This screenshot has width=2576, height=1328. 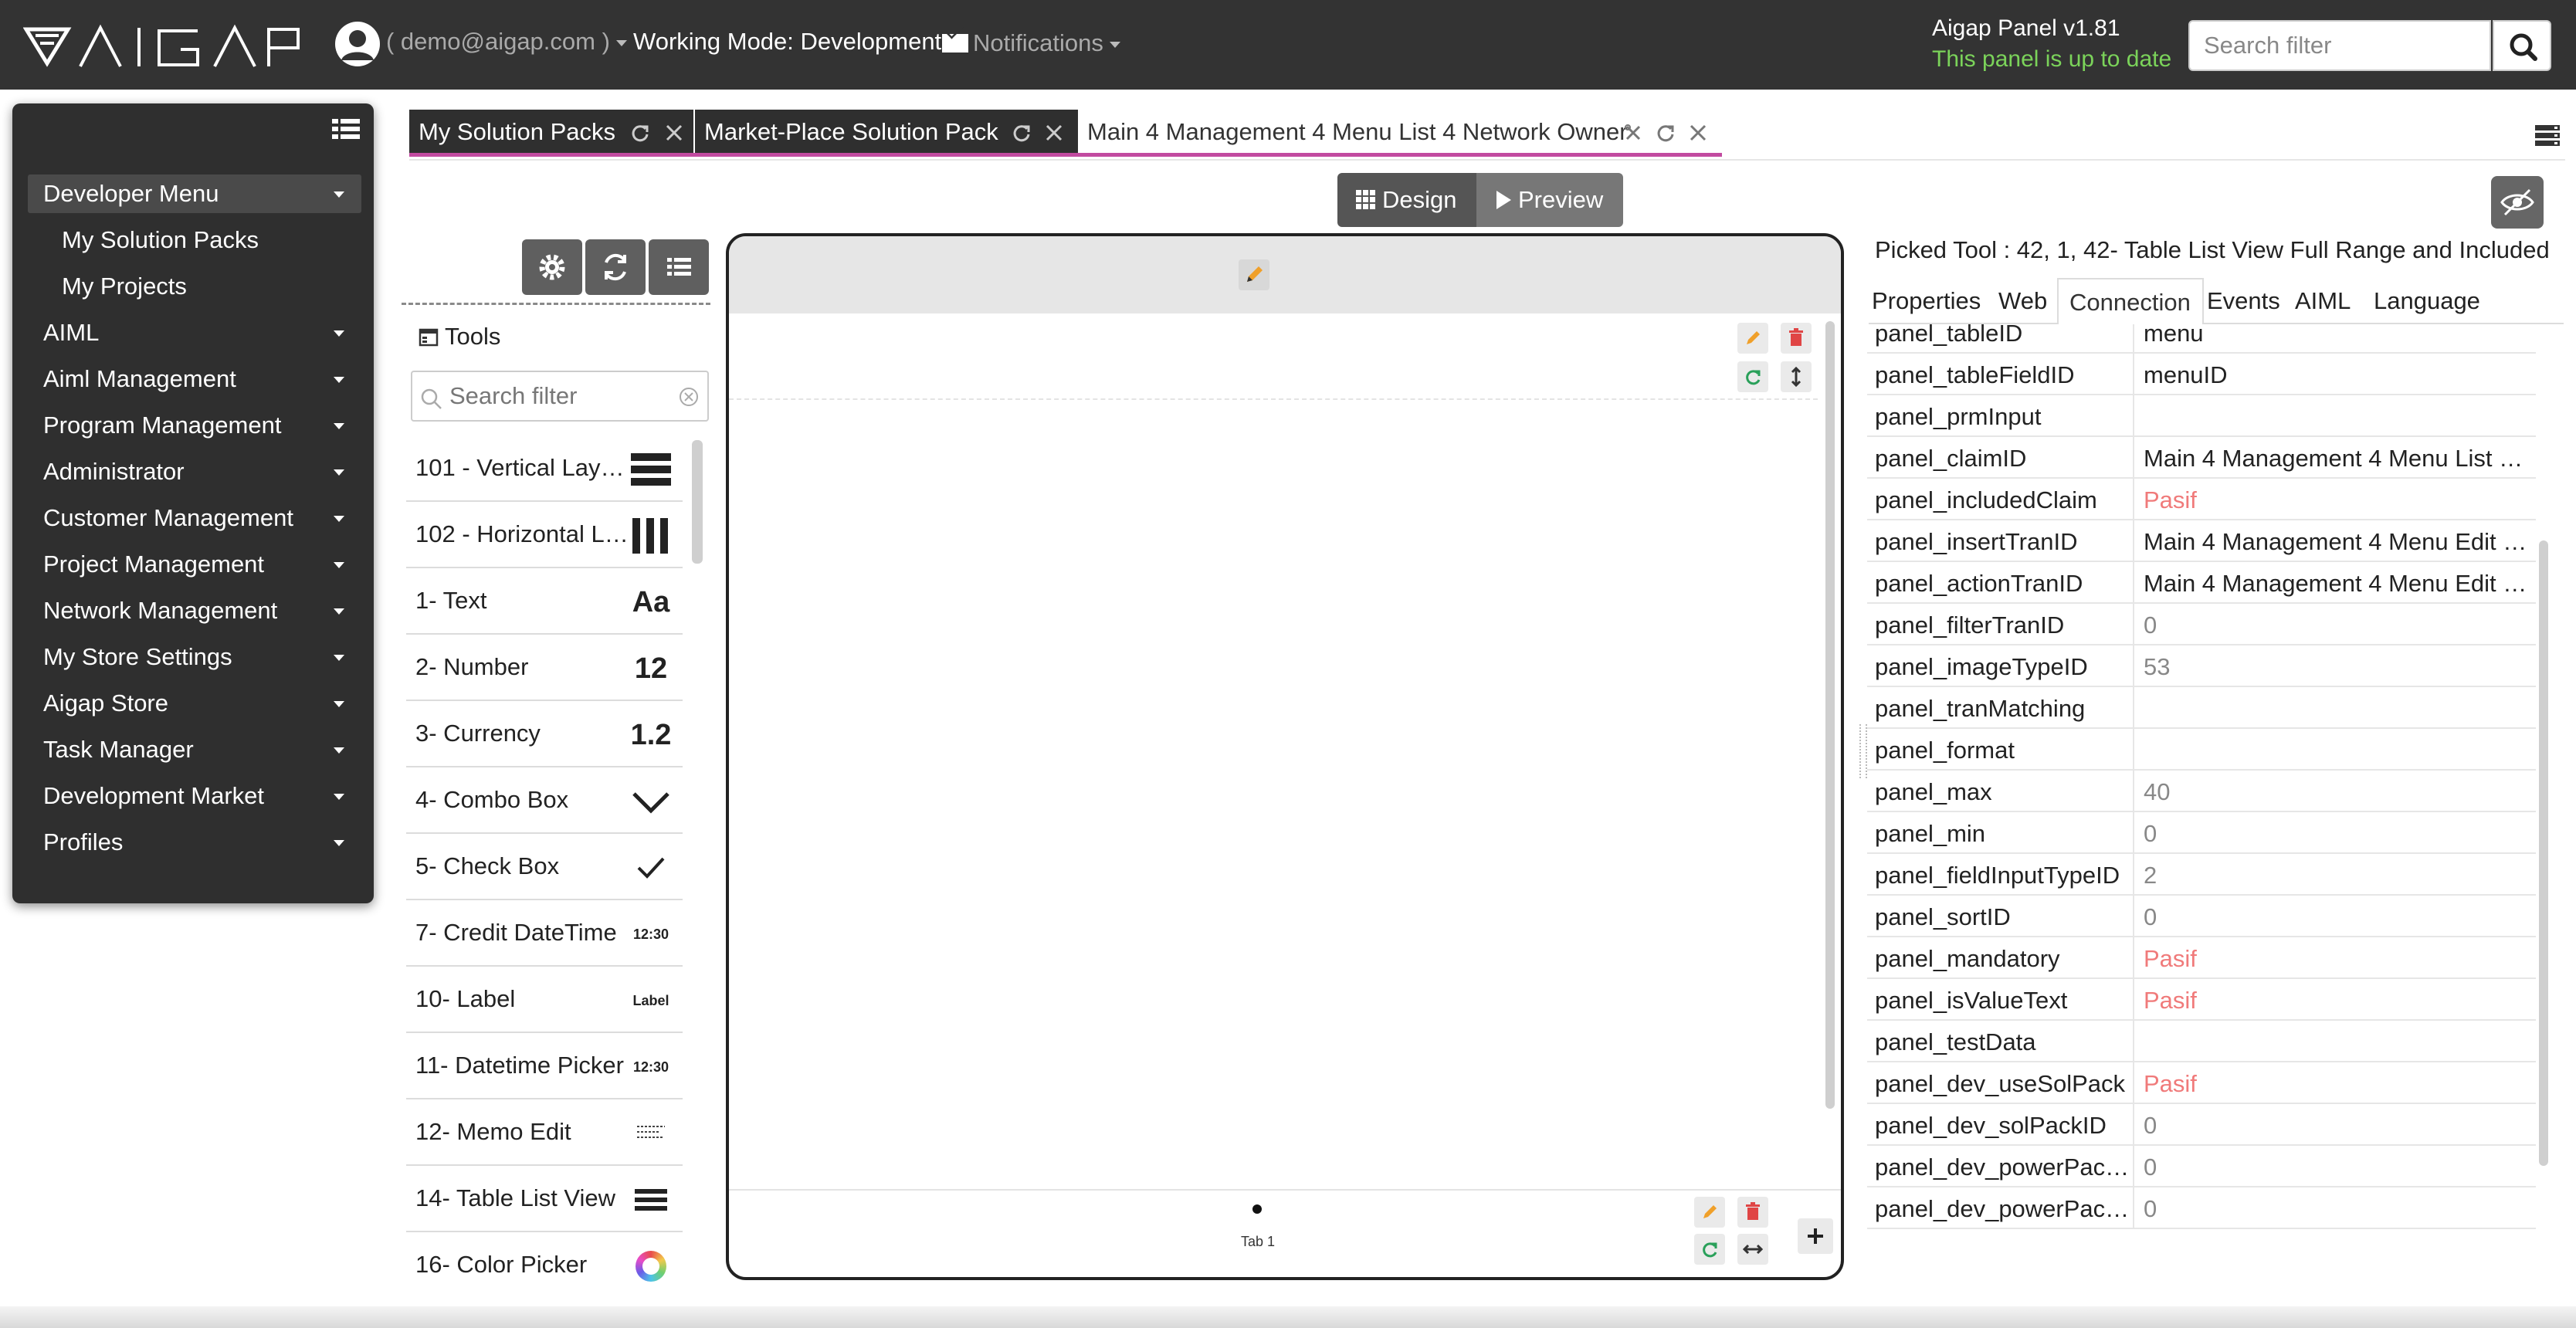 I want to click on property-value: menu, so click(x=2337, y=335).